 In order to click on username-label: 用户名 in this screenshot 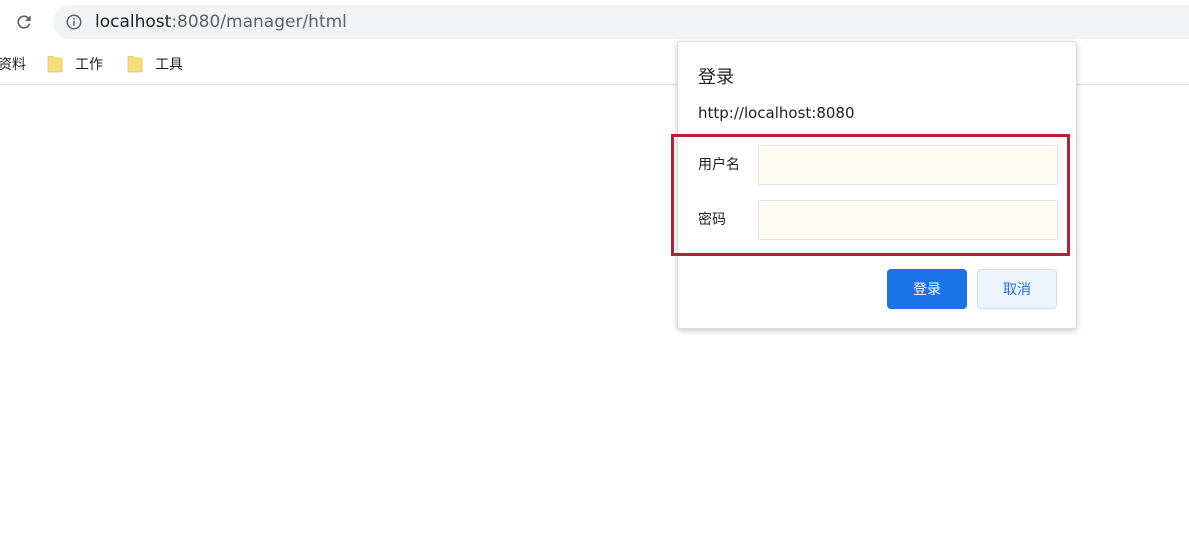, I will do `click(719, 165)`.